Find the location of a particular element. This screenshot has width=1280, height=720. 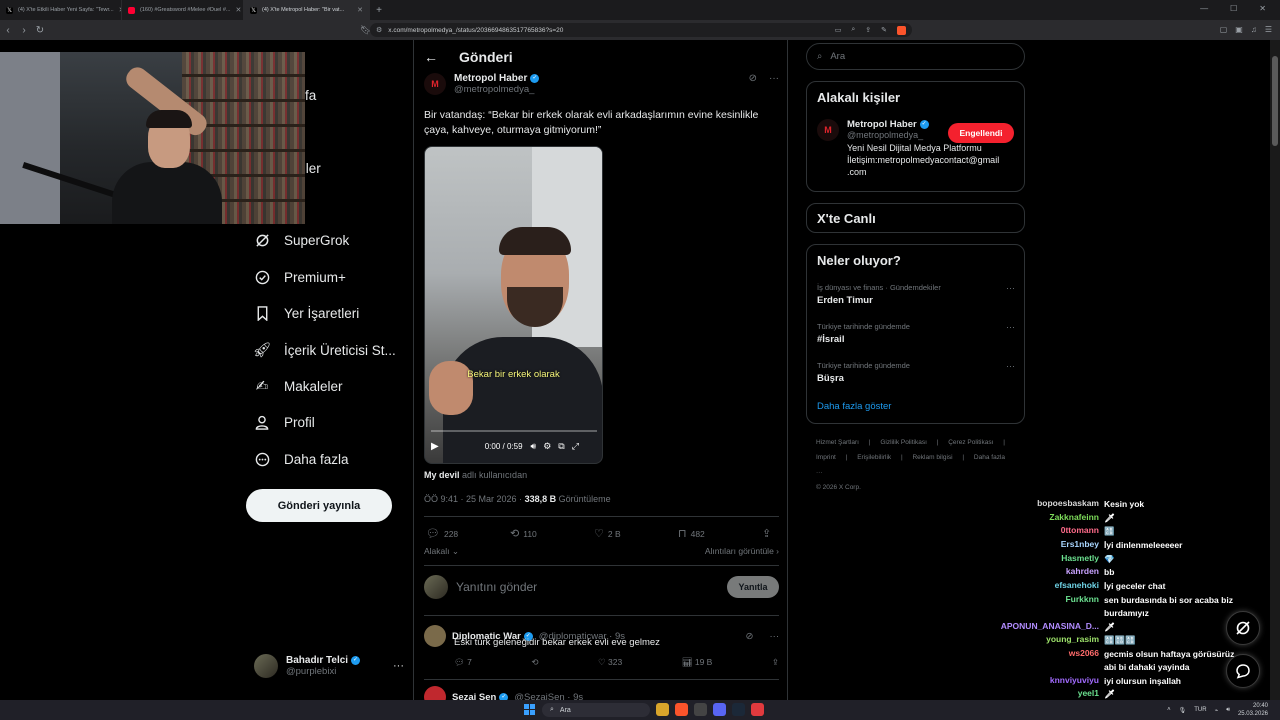

sidebar-item-profile: Profil is located at coordinates (284, 422).